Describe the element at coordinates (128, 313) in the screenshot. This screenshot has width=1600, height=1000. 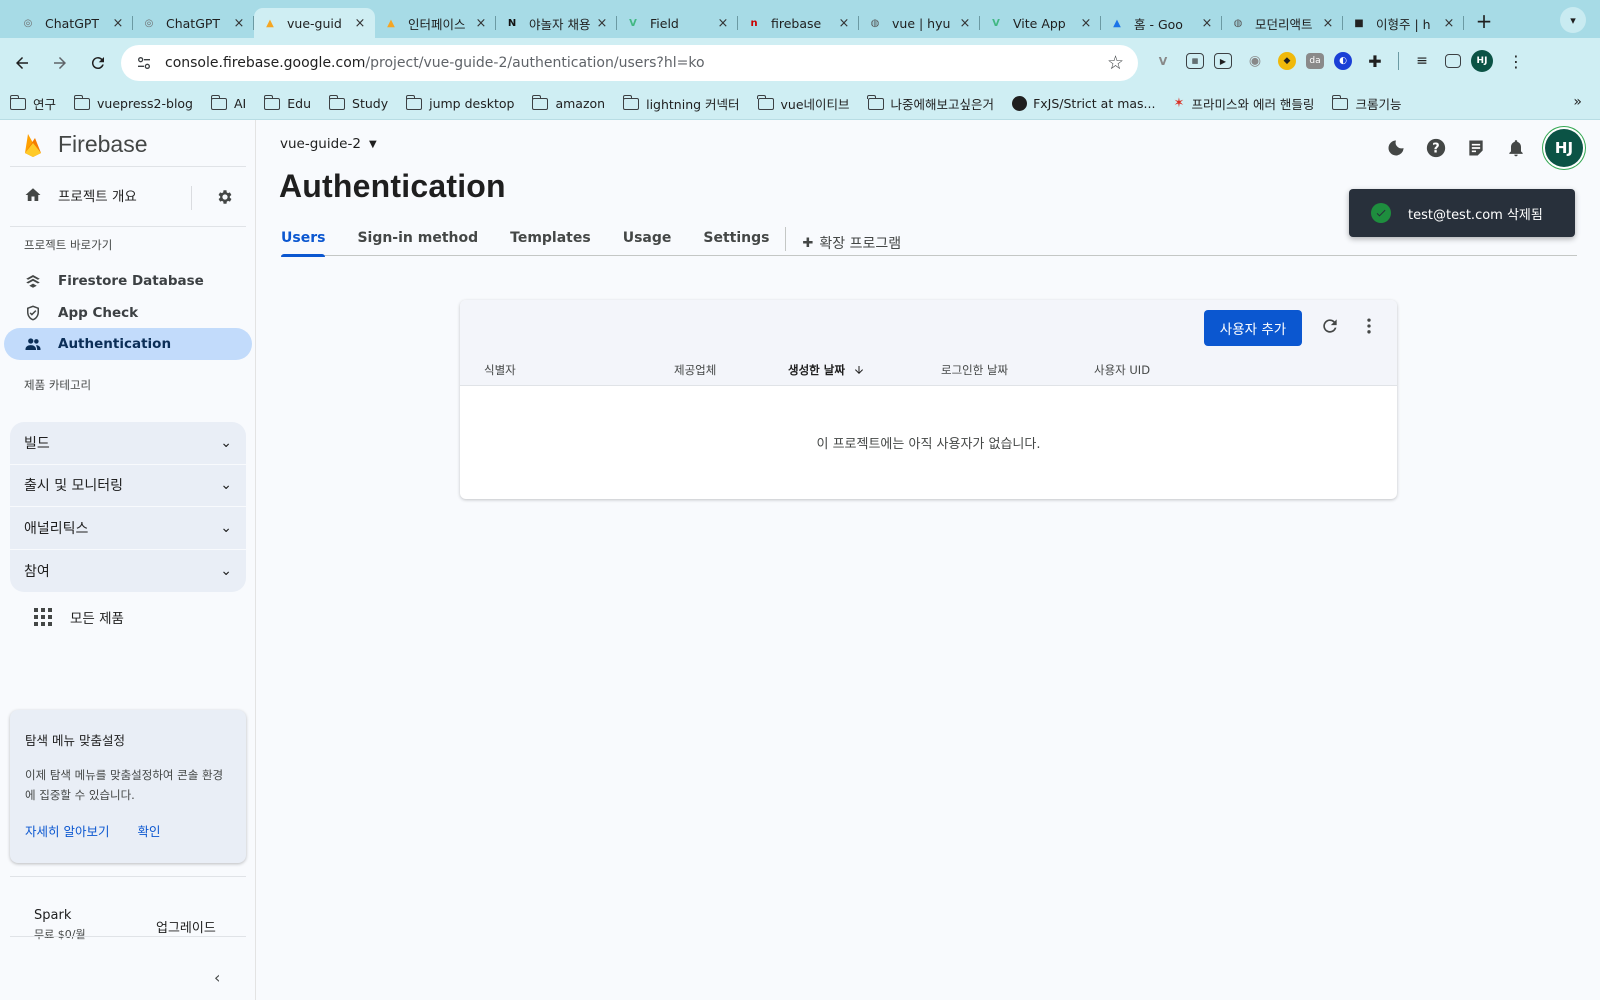
I see `sidebar-item-app-check: App Check` at that location.